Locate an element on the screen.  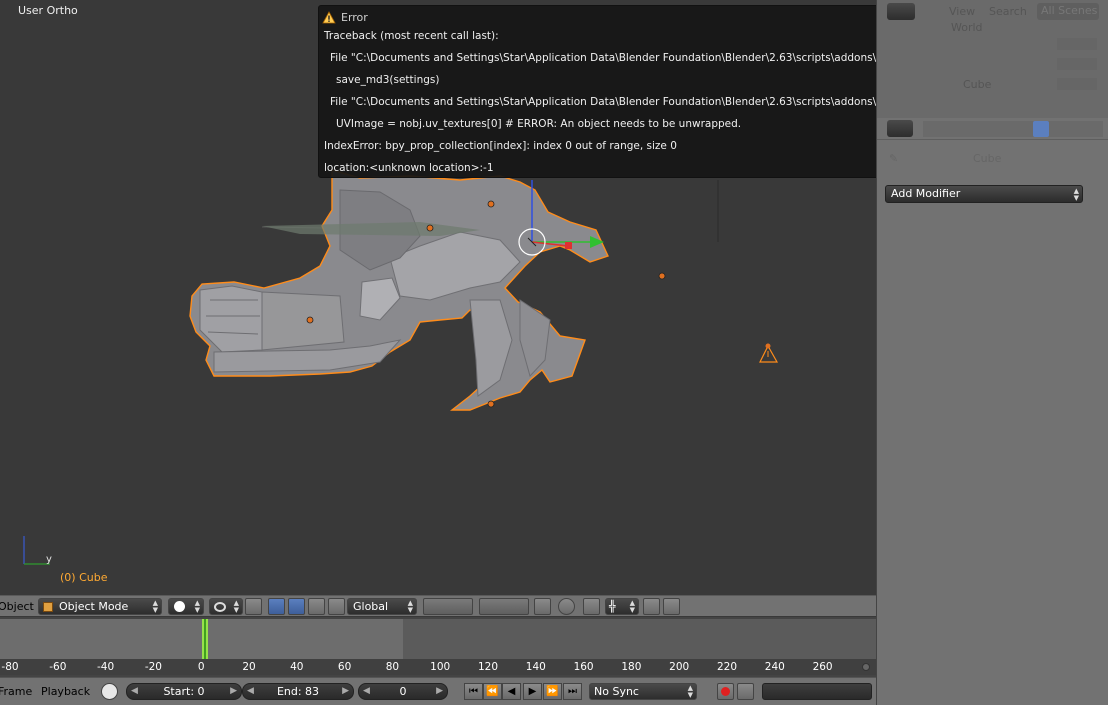
gizmo-y-label: y is located at coordinates (49, 559).